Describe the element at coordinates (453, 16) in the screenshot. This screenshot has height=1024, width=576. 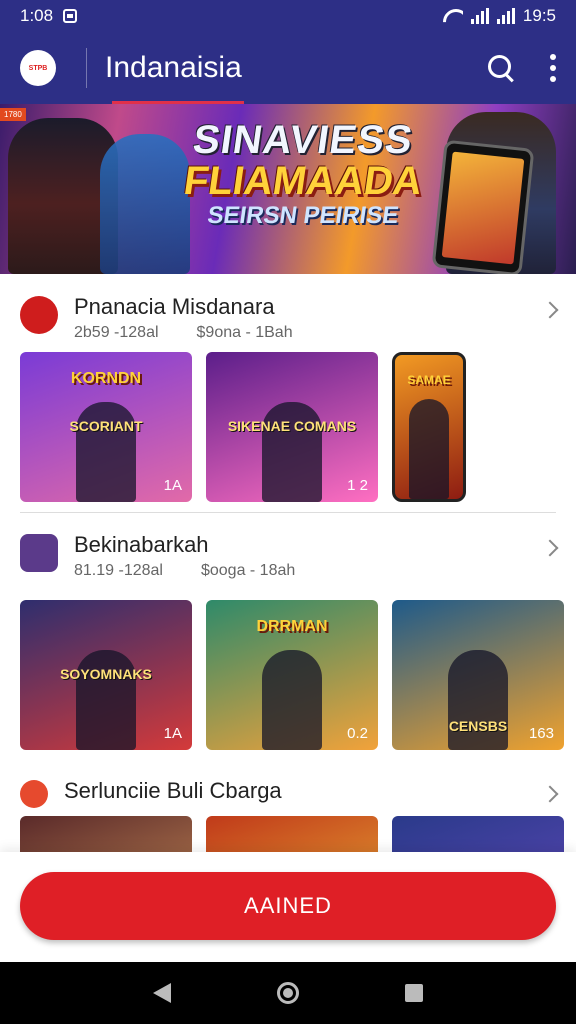
I see `wifi-icon` at that location.